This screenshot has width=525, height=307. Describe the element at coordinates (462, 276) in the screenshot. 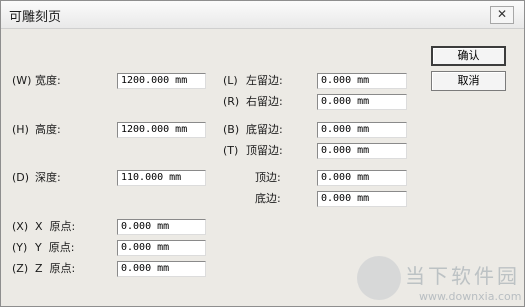

I see `watermark-brand: 当下软件园` at that location.